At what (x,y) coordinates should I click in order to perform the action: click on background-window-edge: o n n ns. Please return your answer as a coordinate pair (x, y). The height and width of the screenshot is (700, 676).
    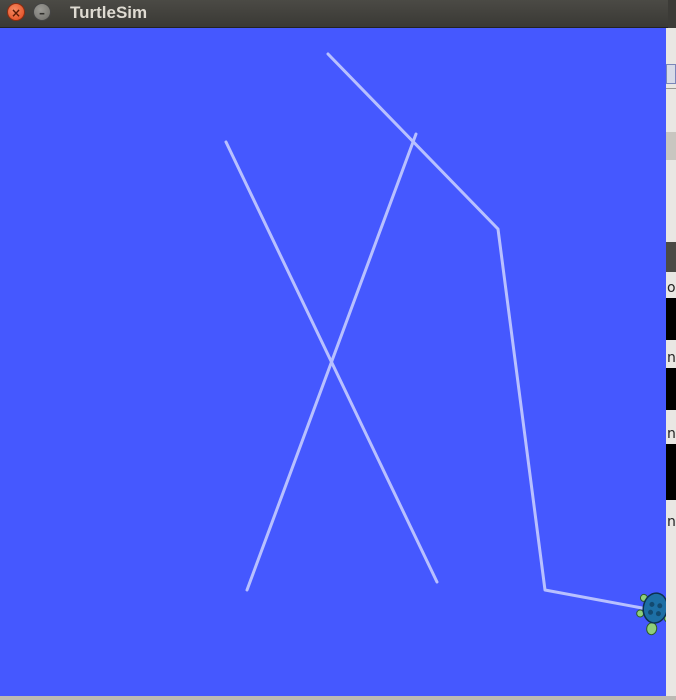
    Looking at the image, I should click on (671, 364).